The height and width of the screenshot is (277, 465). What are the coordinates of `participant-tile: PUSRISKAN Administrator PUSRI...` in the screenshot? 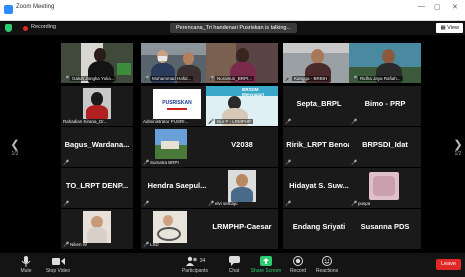 It's located at (177, 106).